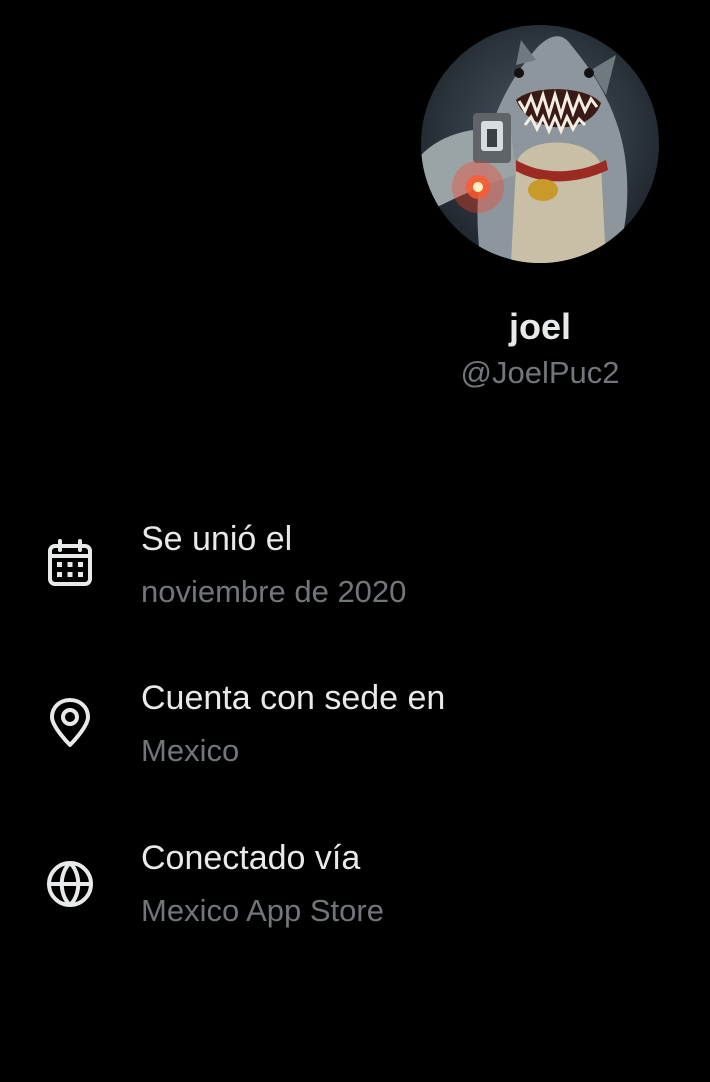  Describe the element at coordinates (217, 539) in the screenshot. I see `joined-label: Se unió el` at that location.